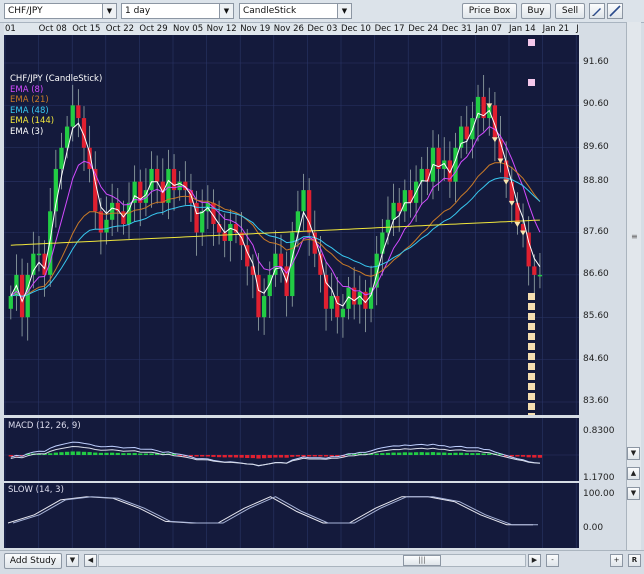 The image size is (644, 574). I want to click on buy-button: Buy, so click(536, 11).